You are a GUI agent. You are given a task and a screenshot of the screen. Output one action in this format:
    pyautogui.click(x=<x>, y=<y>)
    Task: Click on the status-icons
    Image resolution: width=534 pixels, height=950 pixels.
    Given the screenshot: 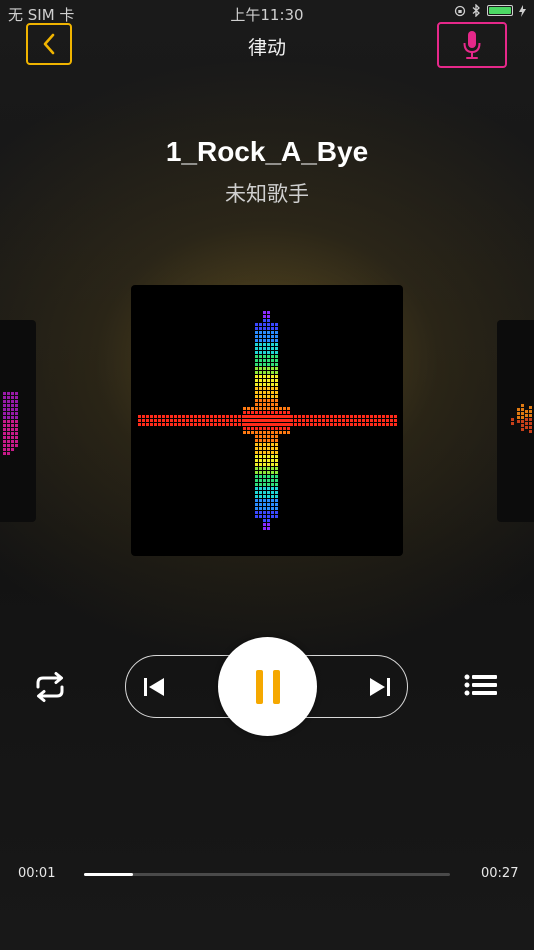 What is the action you would take?
    pyautogui.click(x=490, y=10)
    